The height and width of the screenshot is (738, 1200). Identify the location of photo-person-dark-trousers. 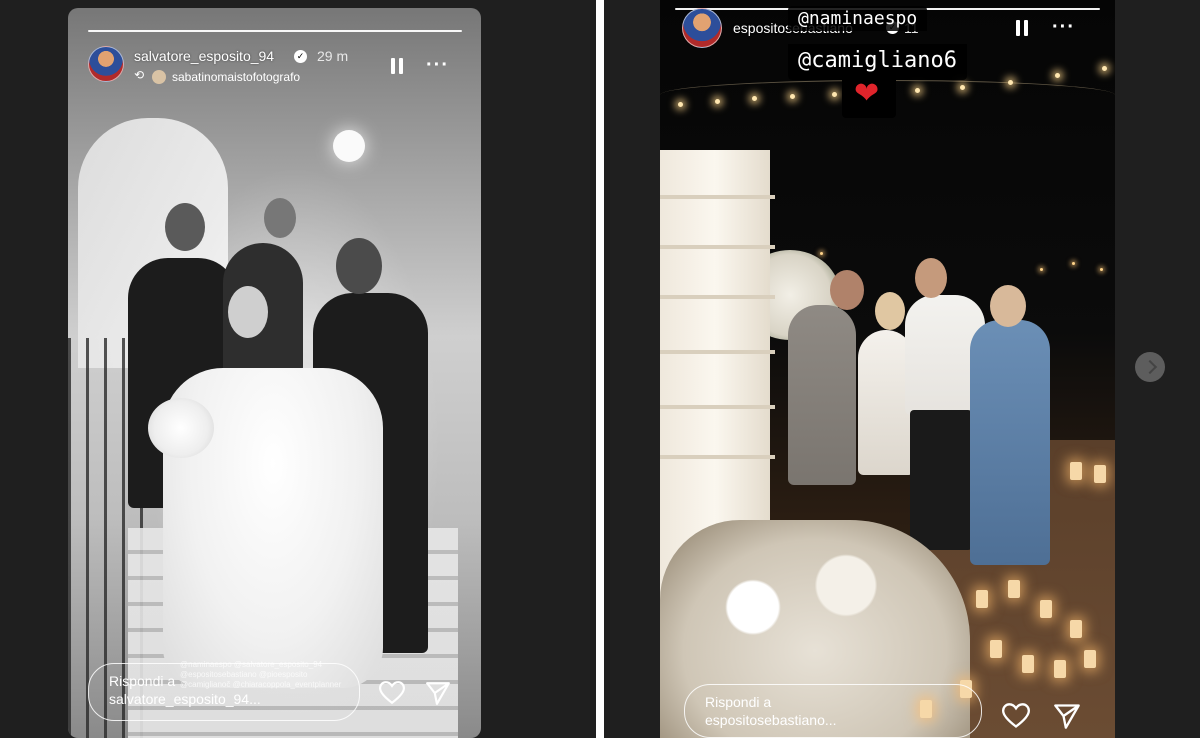
(941, 480).